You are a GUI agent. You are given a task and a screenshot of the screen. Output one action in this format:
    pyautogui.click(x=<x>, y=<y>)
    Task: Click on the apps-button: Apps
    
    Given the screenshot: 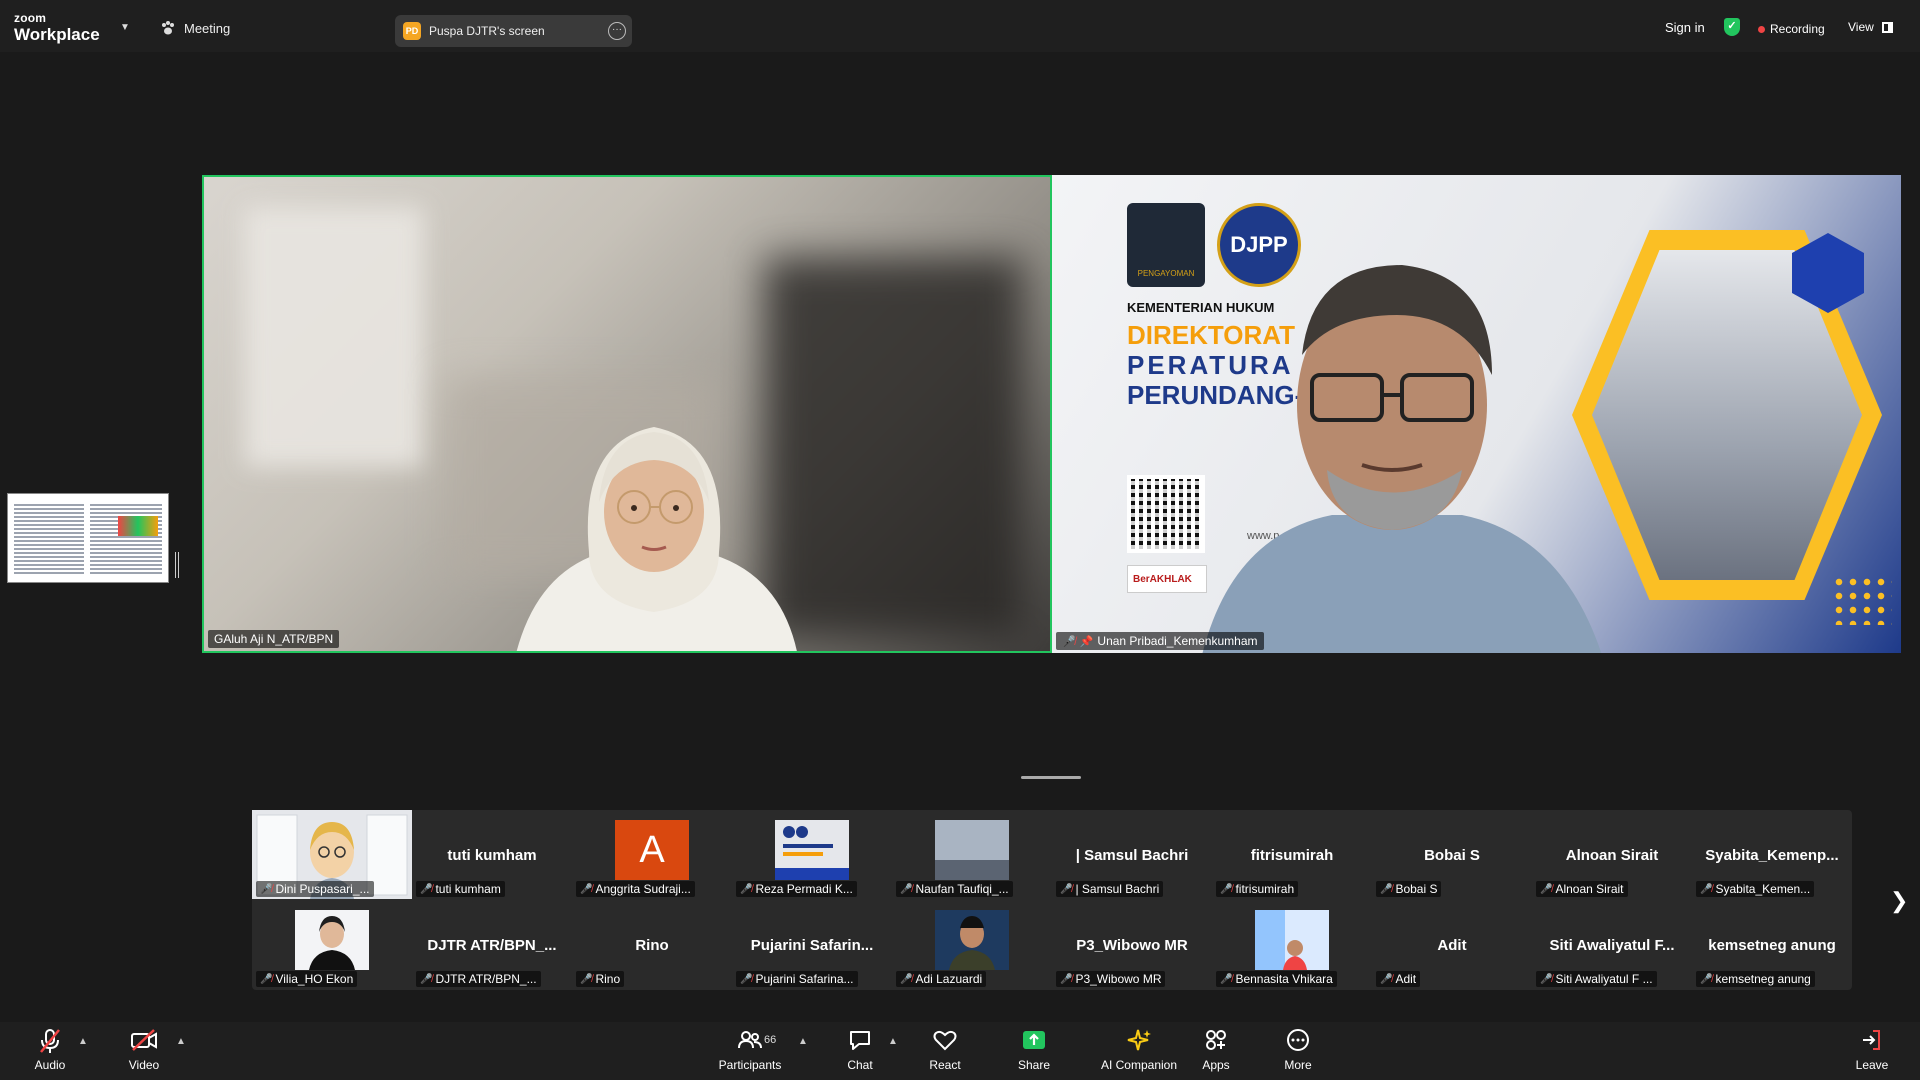 What is the action you would take?
    pyautogui.click(x=1216, y=1053)
    